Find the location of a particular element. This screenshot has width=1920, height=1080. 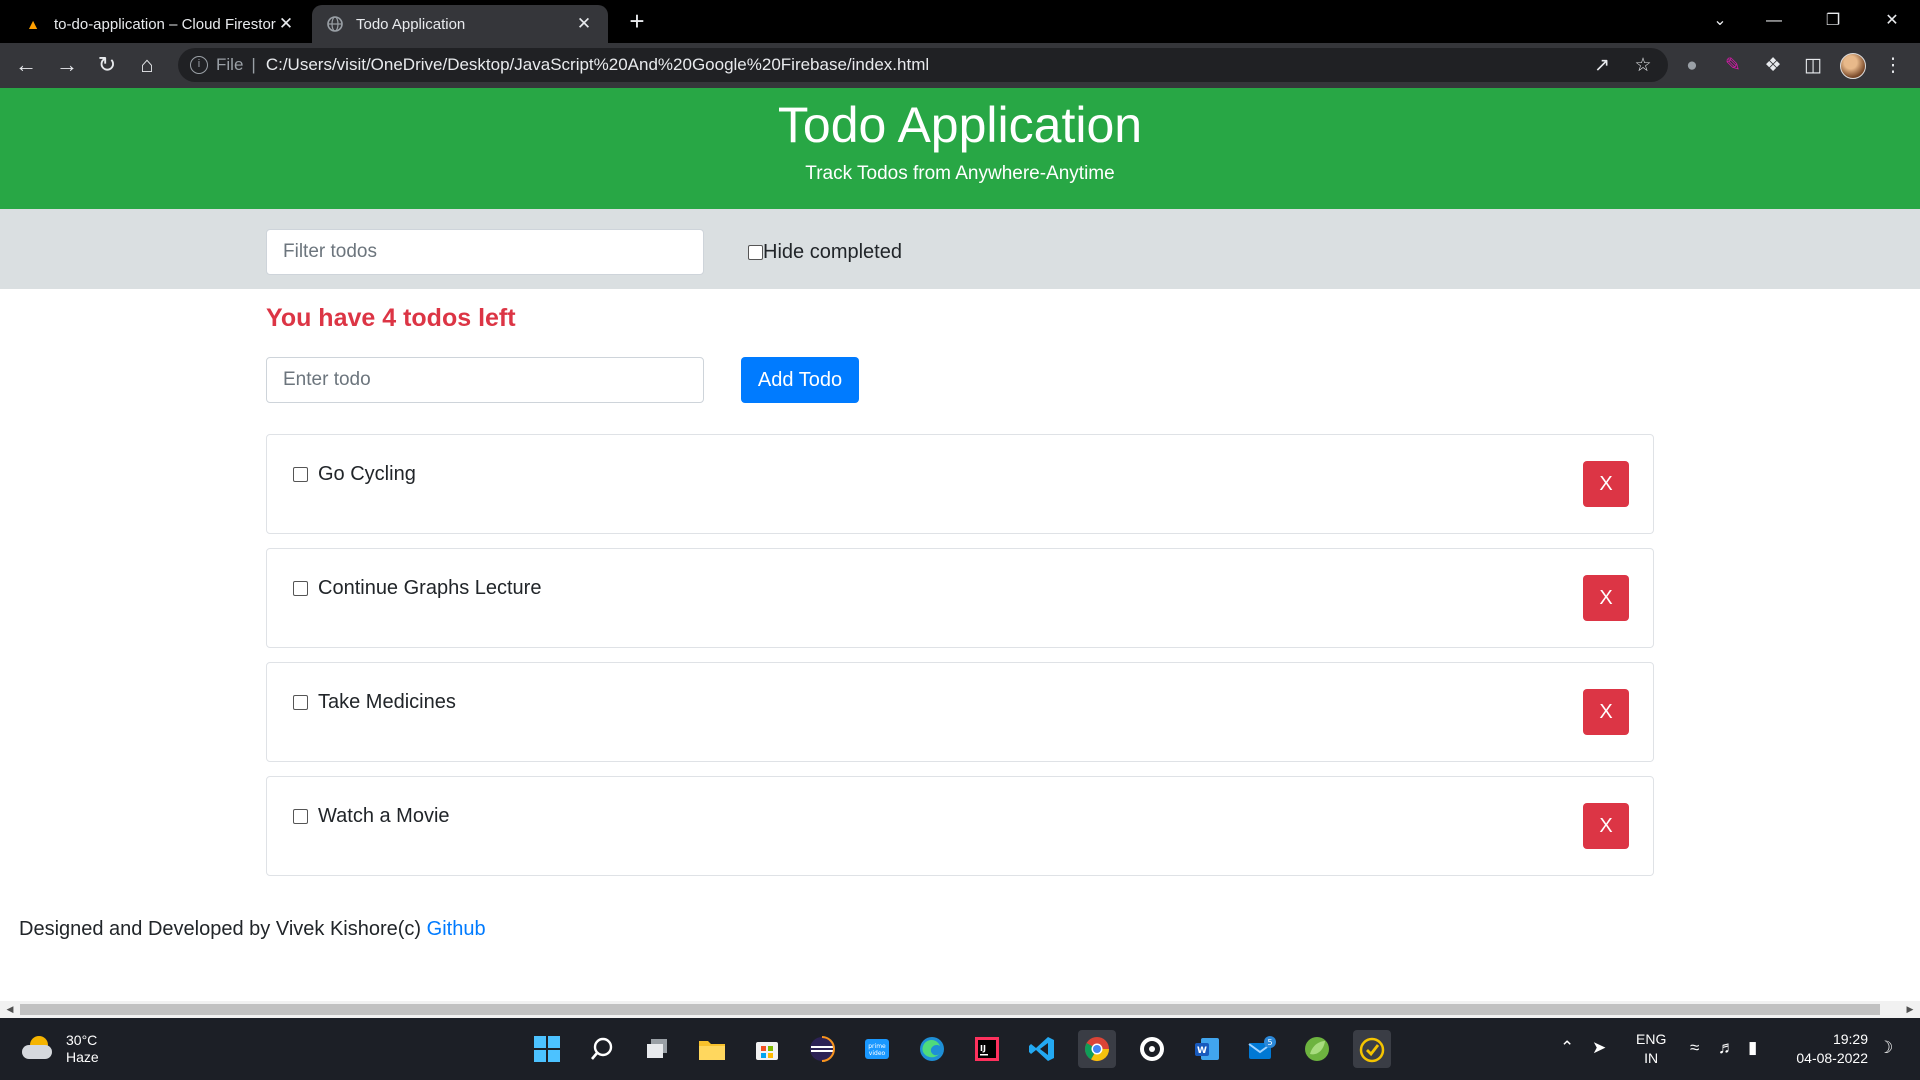

extensions-puzzle-icon: ❖ is located at coordinates (1773, 66).